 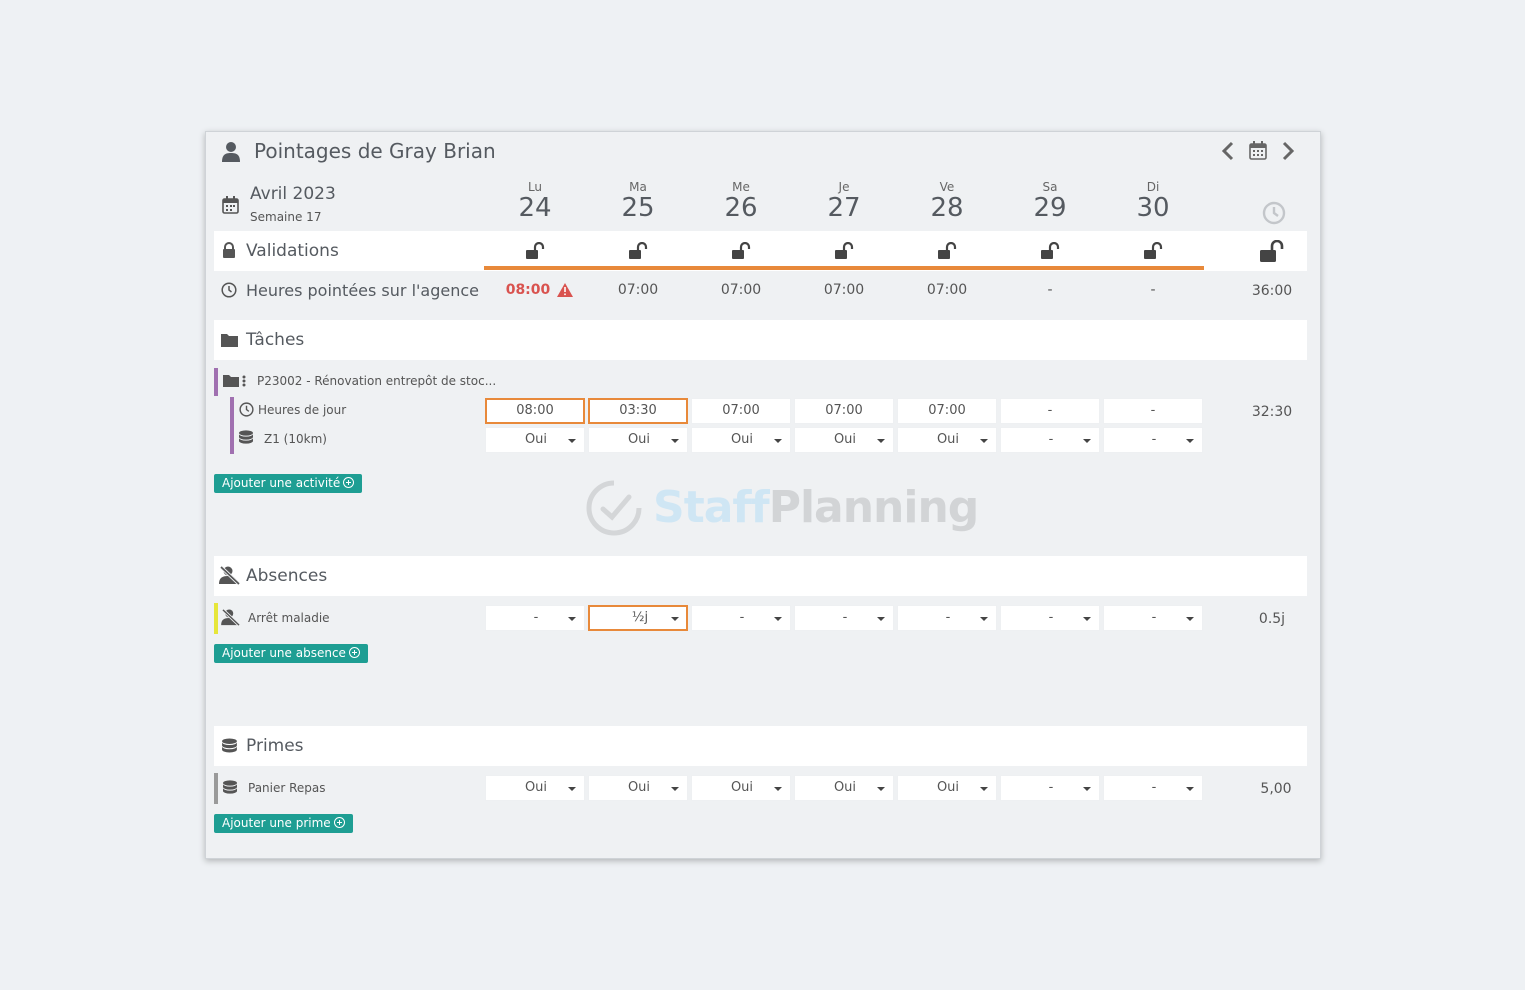 What do you see at coordinates (1153, 290) in the screenshot?
I see `hours-agency-value-6: -` at bounding box center [1153, 290].